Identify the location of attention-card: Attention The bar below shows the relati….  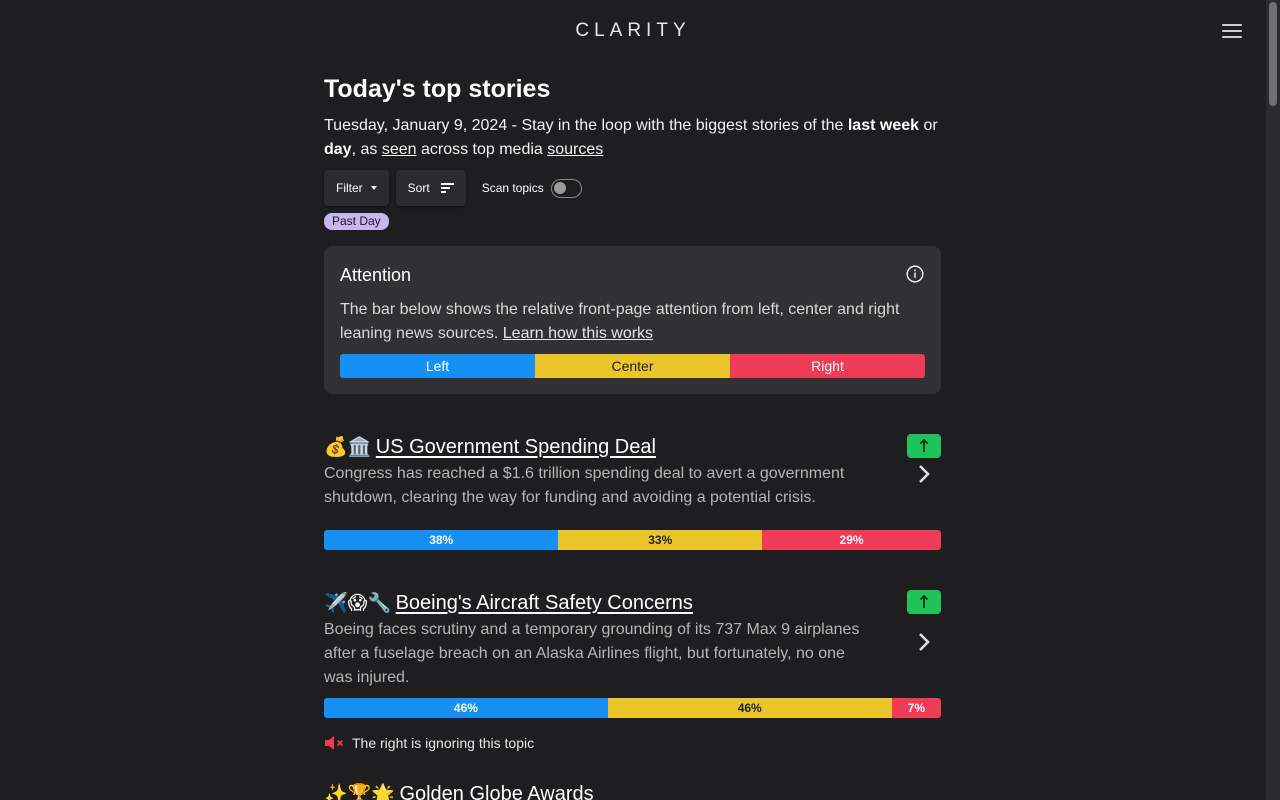
(632, 320).